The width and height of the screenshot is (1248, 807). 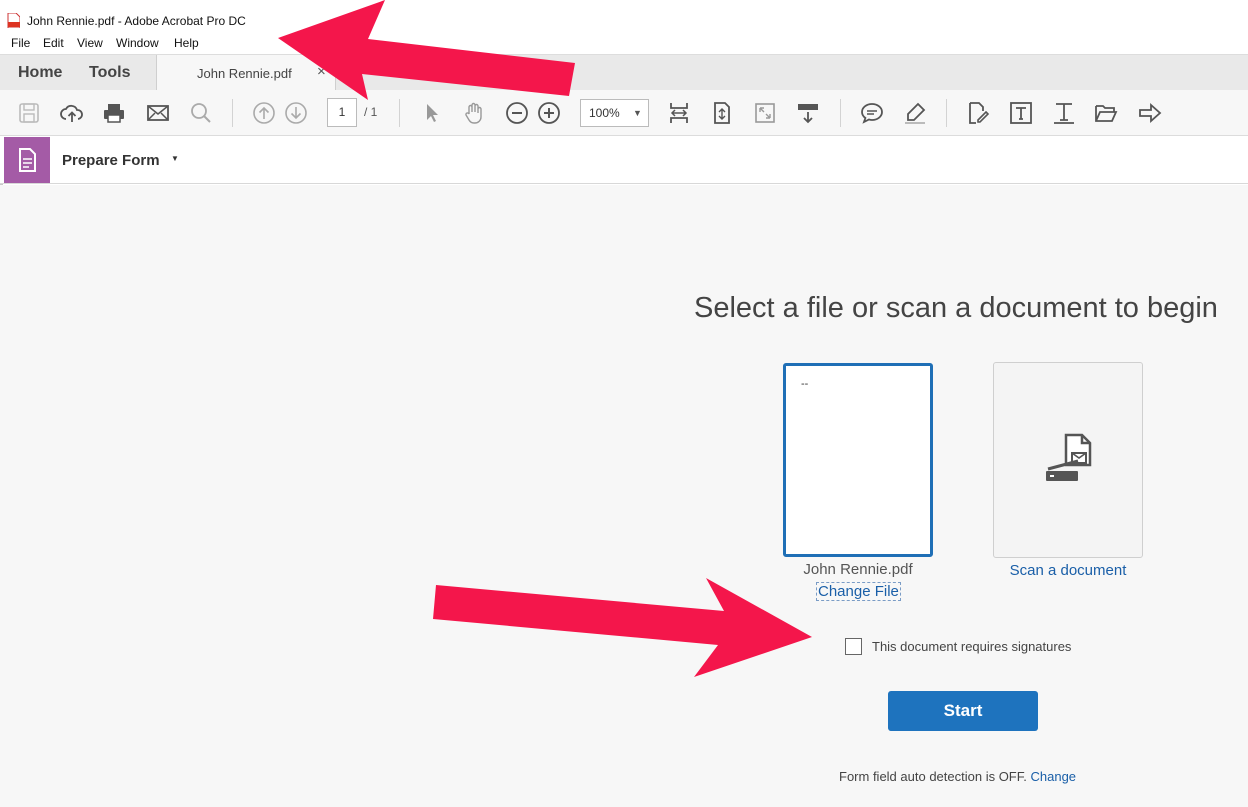 I want to click on tab-bar: Home Tools John Rennie.pdf ×, so click(x=624, y=72).